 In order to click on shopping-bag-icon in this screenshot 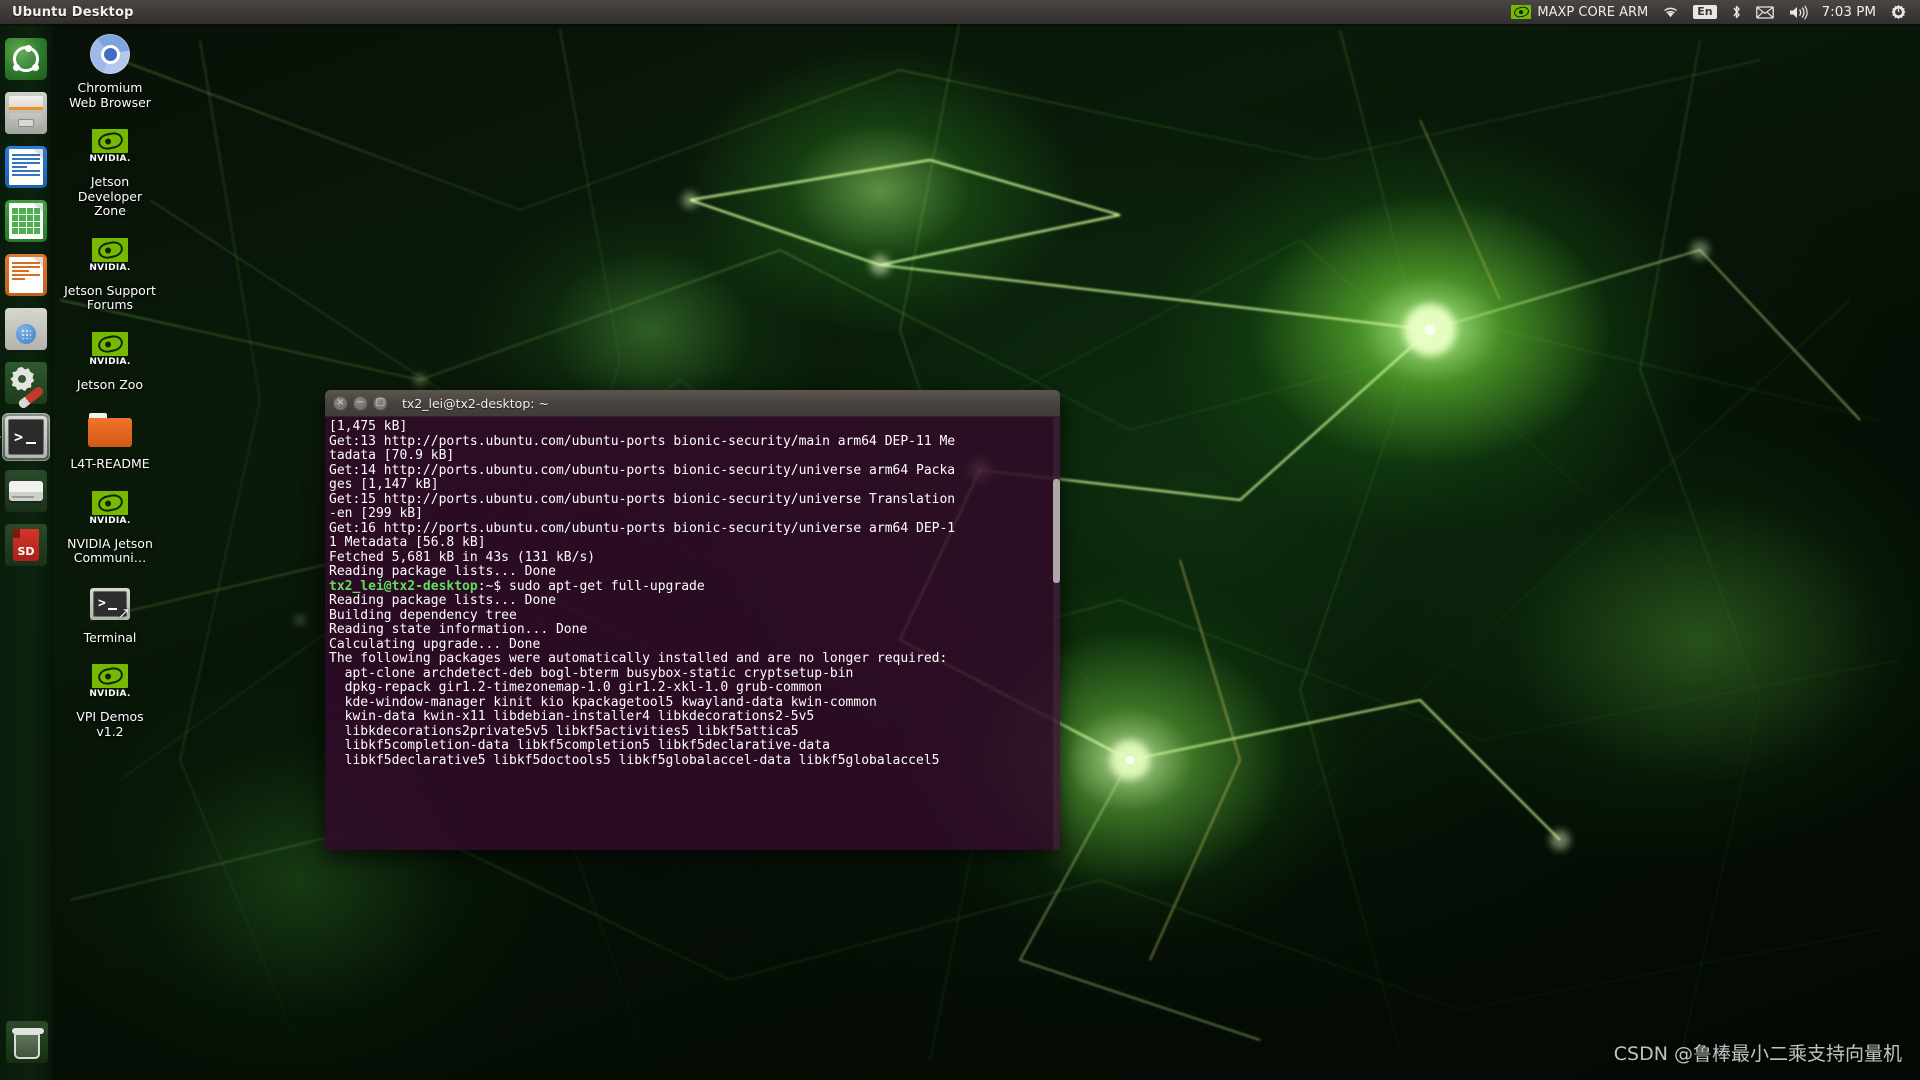, I will do `click(26, 329)`.